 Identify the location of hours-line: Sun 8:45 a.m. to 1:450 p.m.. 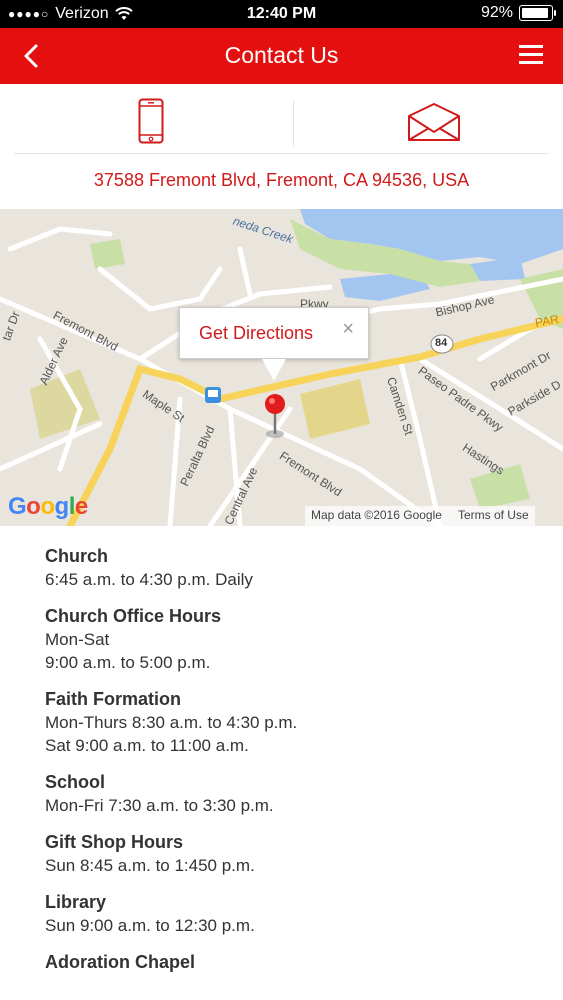
(150, 865).